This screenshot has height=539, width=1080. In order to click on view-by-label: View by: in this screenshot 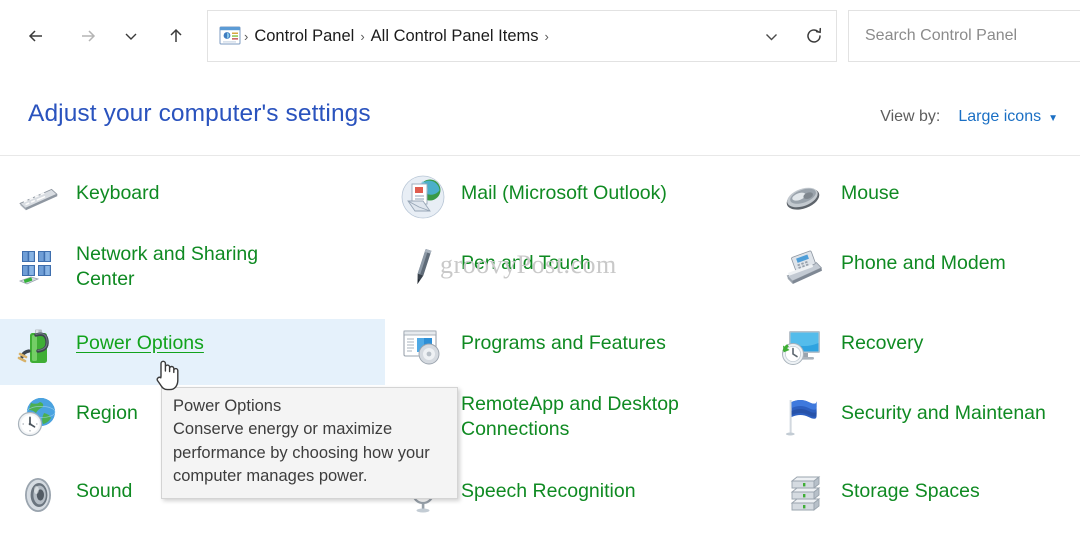, I will do `click(910, 116)`.